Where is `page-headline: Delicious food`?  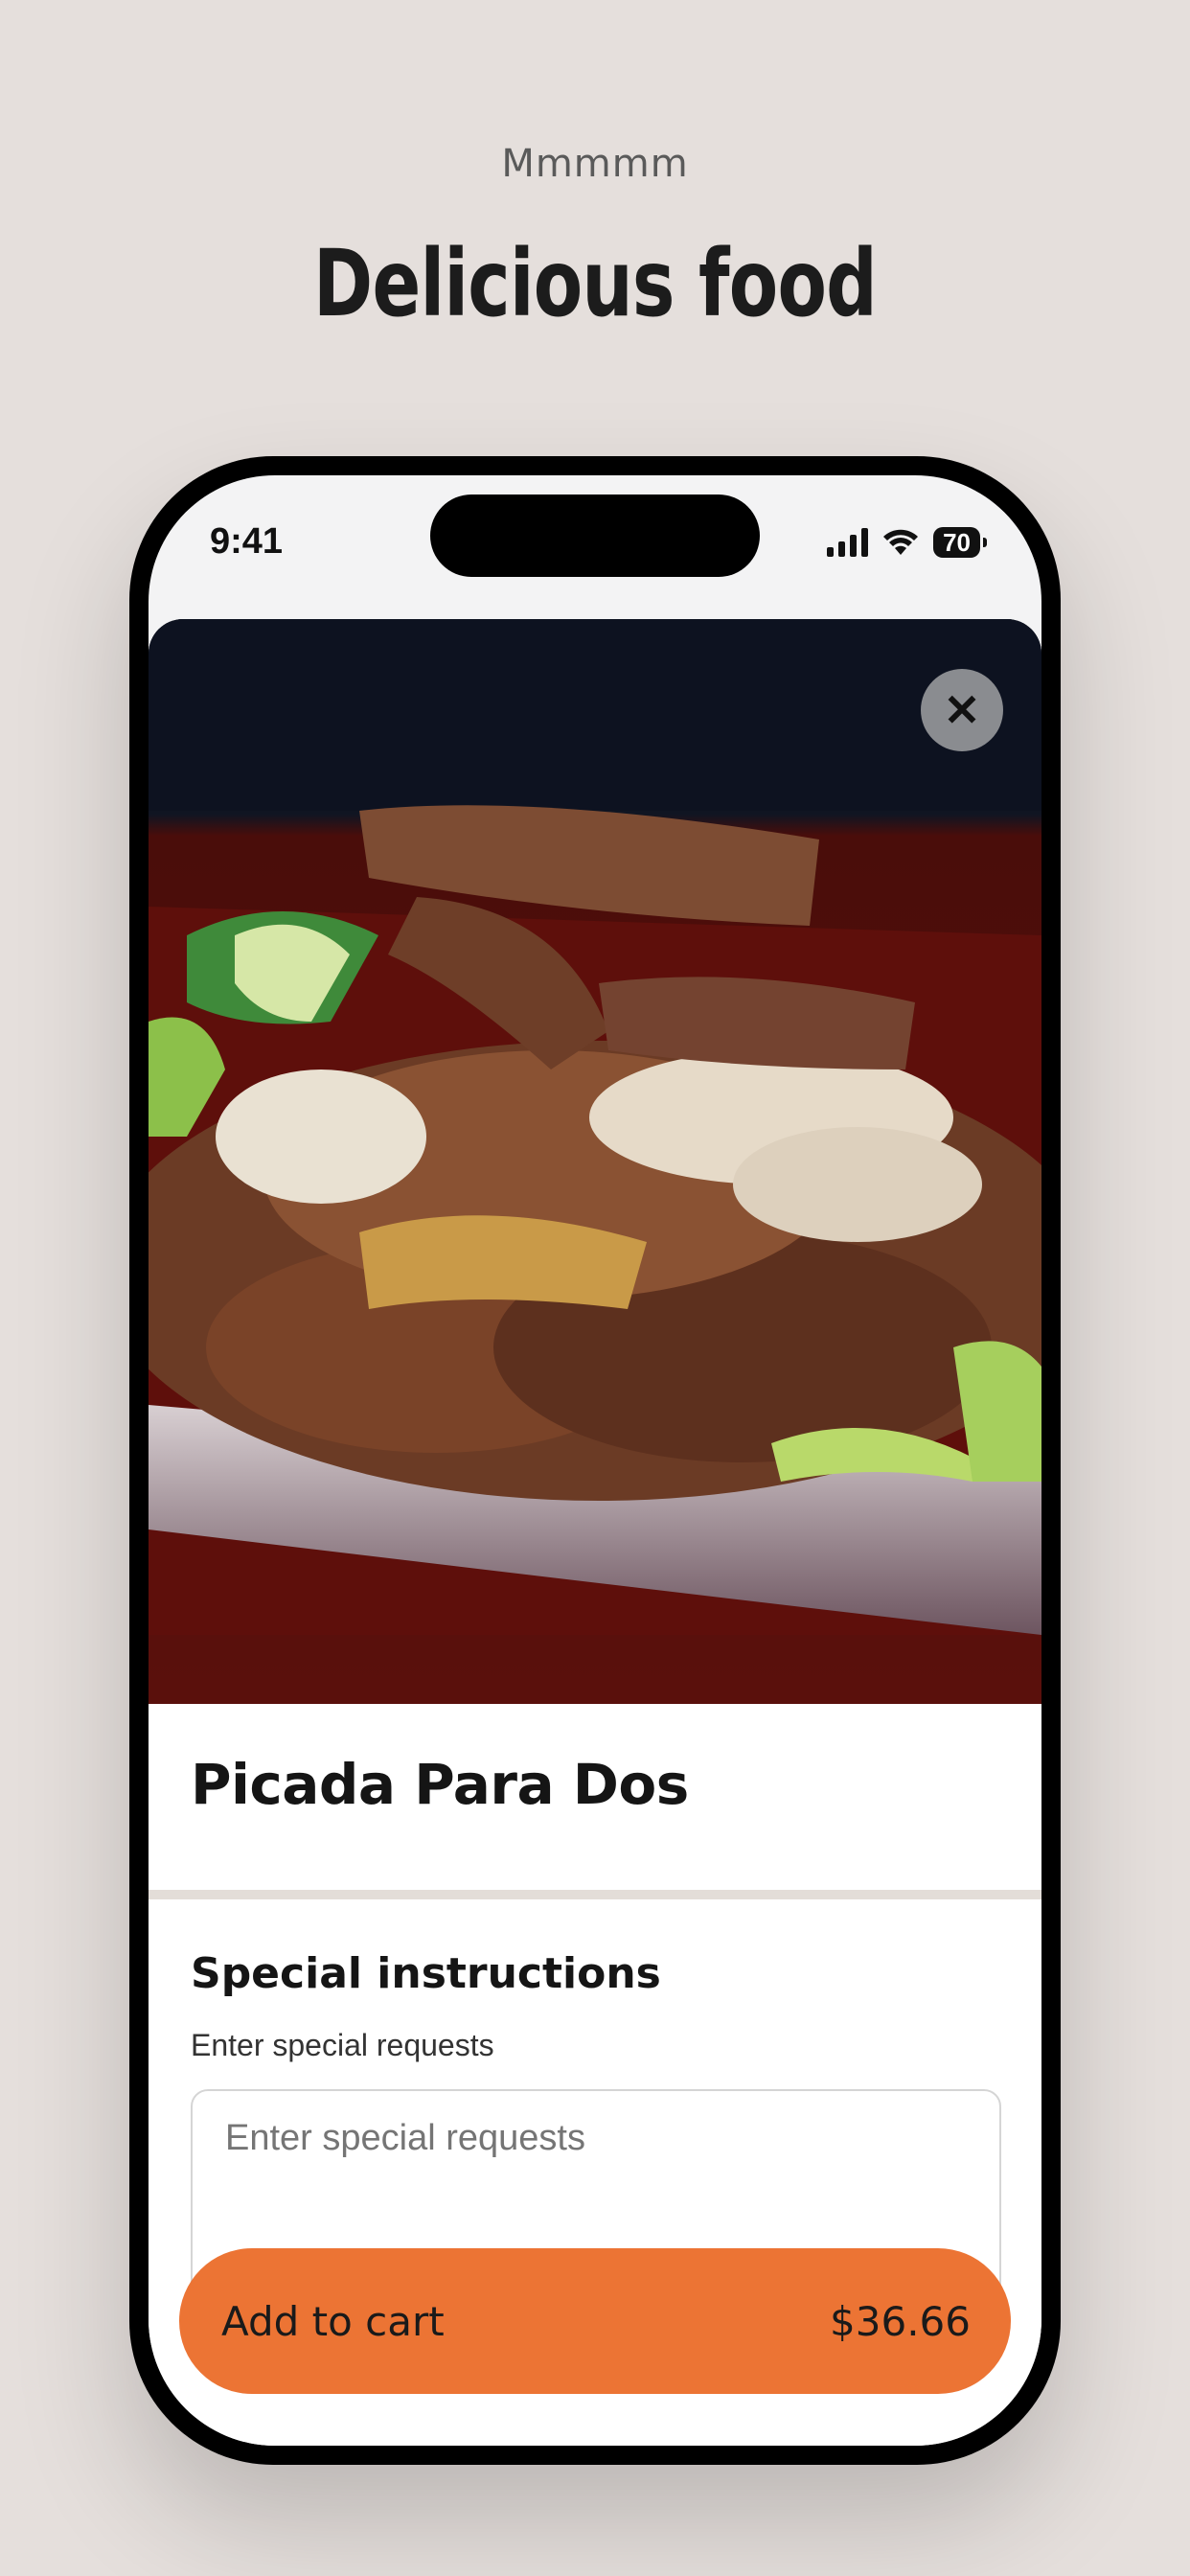
page-headline: Delicious food is located at coordinates (595, 283).